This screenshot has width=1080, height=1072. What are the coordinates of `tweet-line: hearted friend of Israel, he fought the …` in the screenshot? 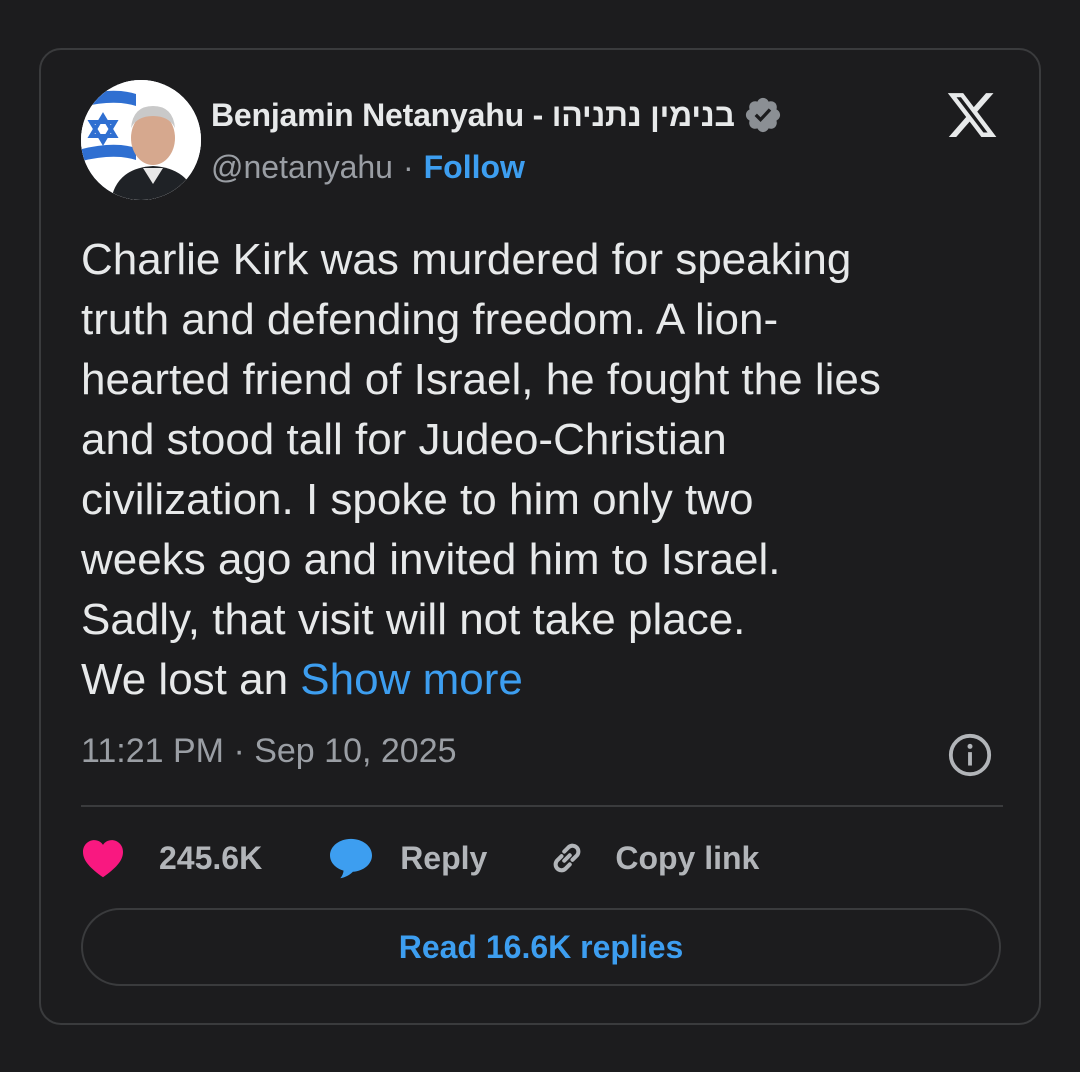 It's located at (481, 379).